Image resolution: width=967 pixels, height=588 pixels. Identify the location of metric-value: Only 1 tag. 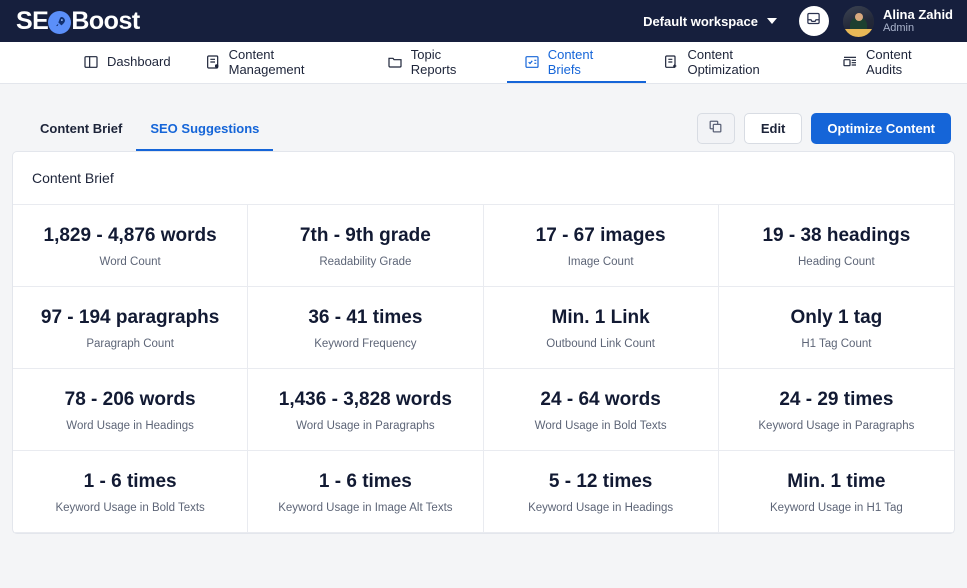
(836, 317).